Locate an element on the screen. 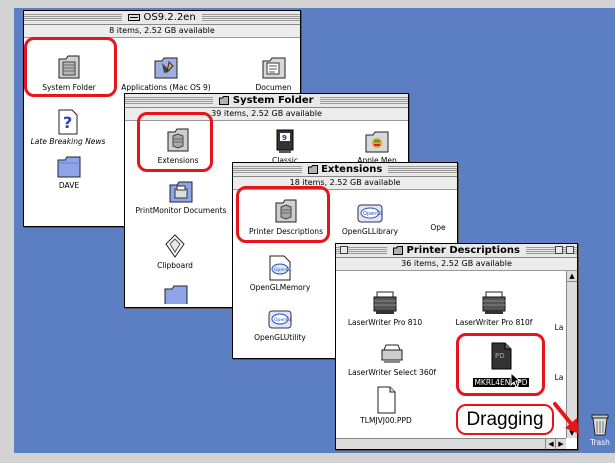 This screenshot has height=463, width=615. partial-item-la-2: La is located at coordinates (559, 376).